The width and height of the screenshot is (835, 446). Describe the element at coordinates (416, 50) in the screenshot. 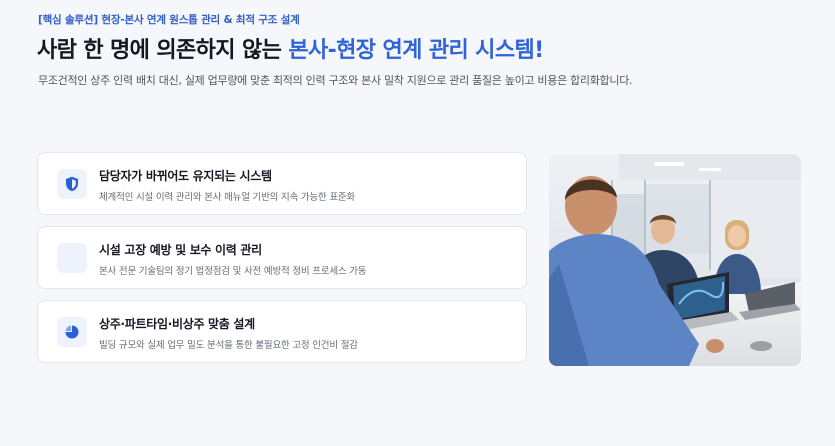

I see `page-title-accent: 본사-현장 연계 관리 시스템!` at that location.